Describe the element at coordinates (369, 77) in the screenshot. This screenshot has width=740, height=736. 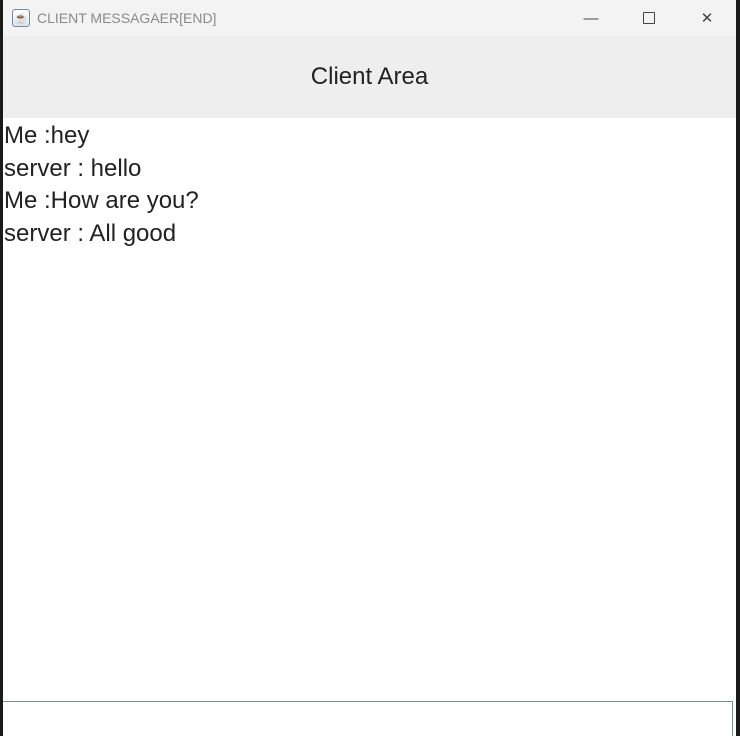
I see `client-area-header: Client Area` at that location.